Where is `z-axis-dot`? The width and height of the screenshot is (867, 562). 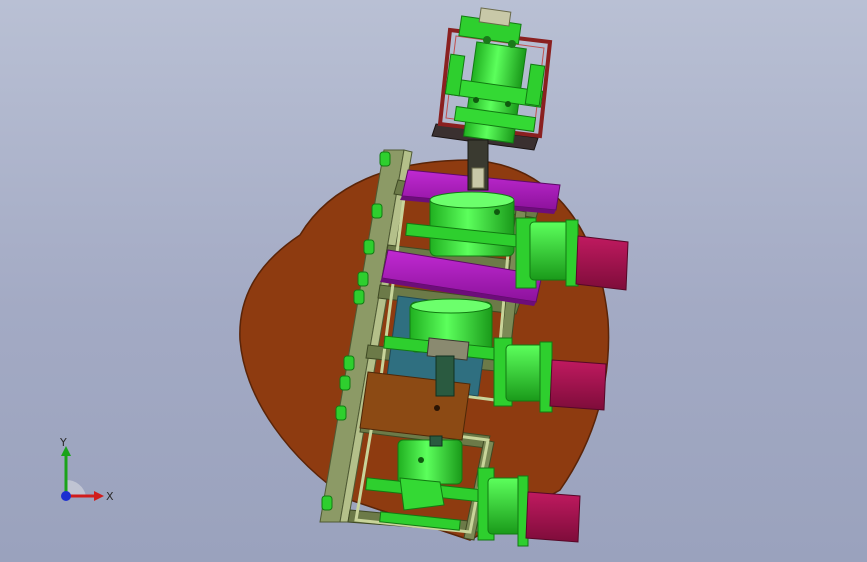 z-axis-dot is located at coordinates (66, 496).